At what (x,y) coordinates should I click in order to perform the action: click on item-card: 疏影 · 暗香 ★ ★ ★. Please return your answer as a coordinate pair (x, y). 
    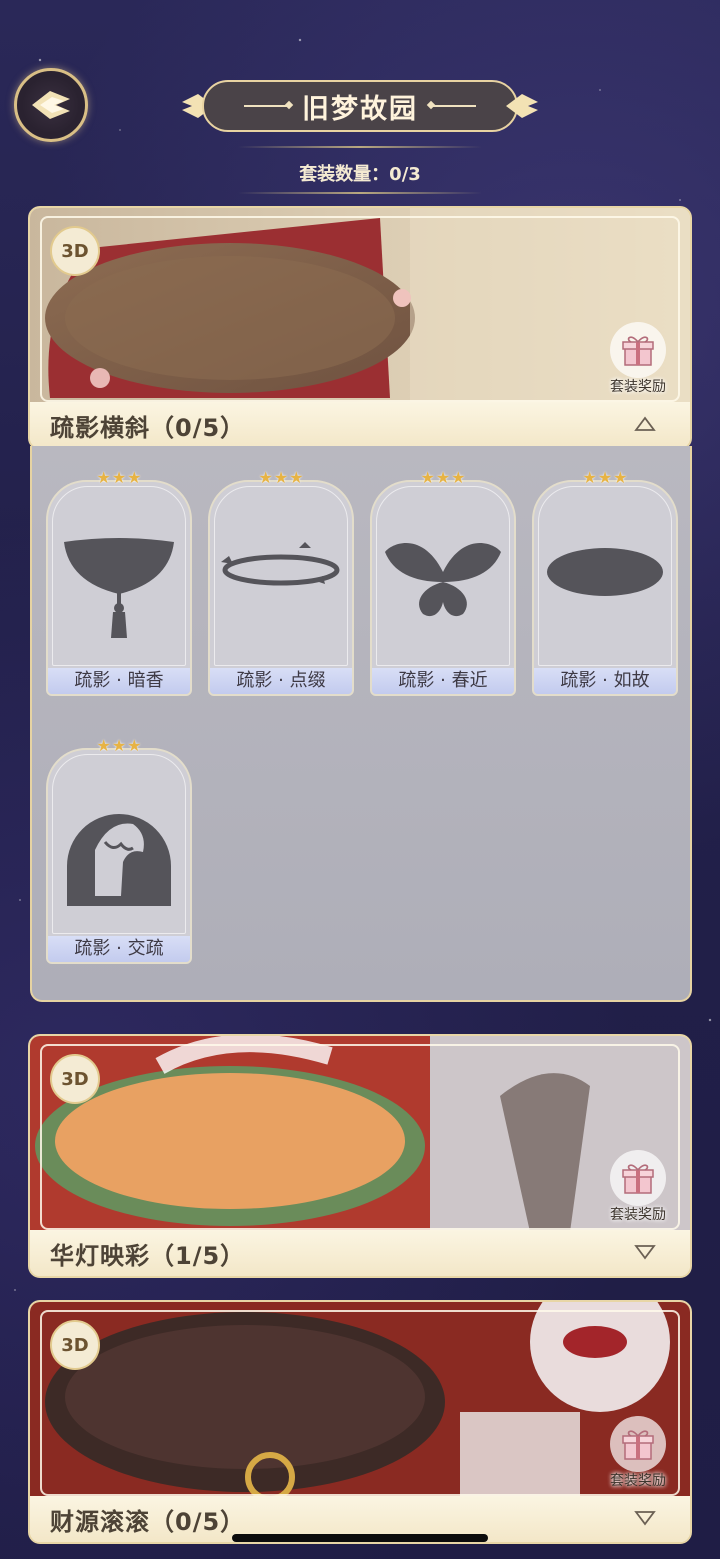
    Looking at the image, I should click on (119, 582).